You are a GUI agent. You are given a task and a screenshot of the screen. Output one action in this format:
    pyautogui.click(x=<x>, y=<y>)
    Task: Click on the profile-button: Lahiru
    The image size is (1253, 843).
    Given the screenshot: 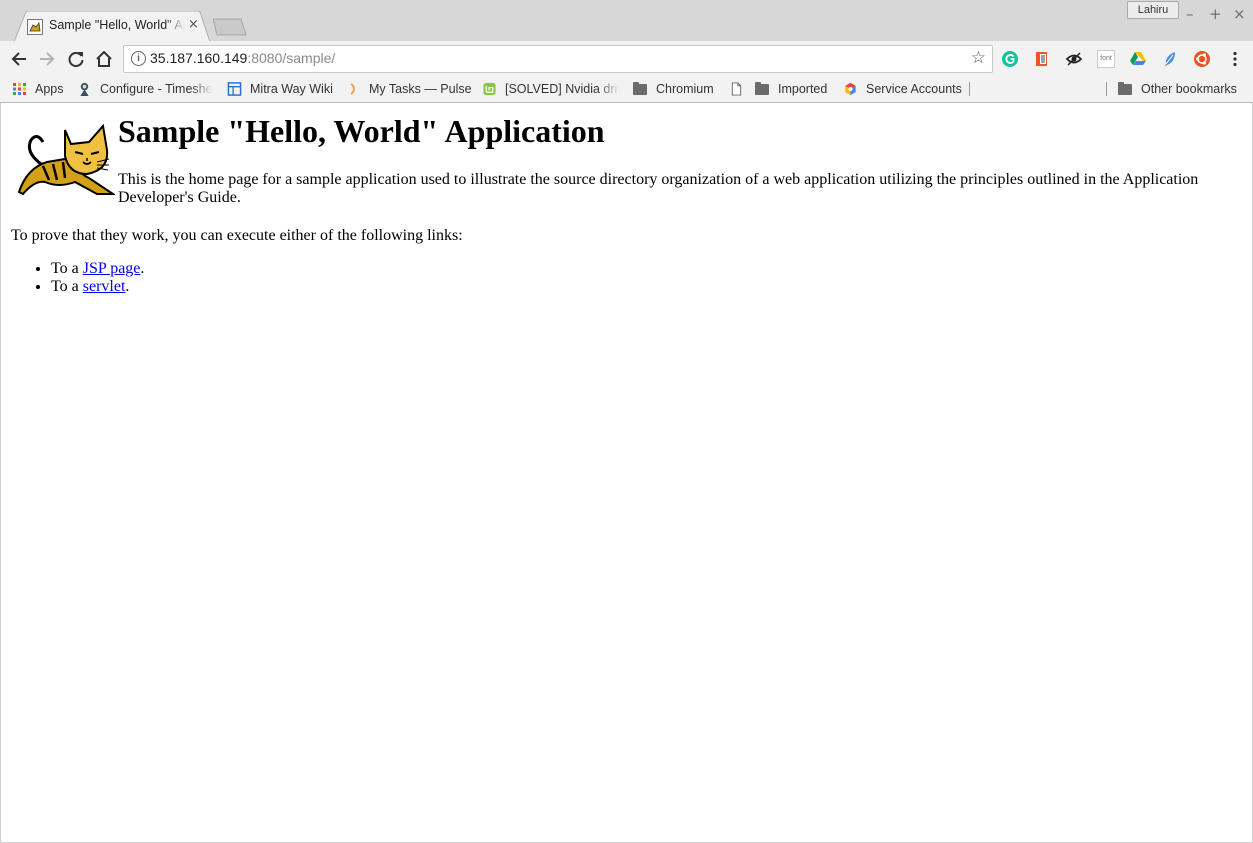 What is the action you would take?
    pyautogui.click(x=1153, y=10)
    